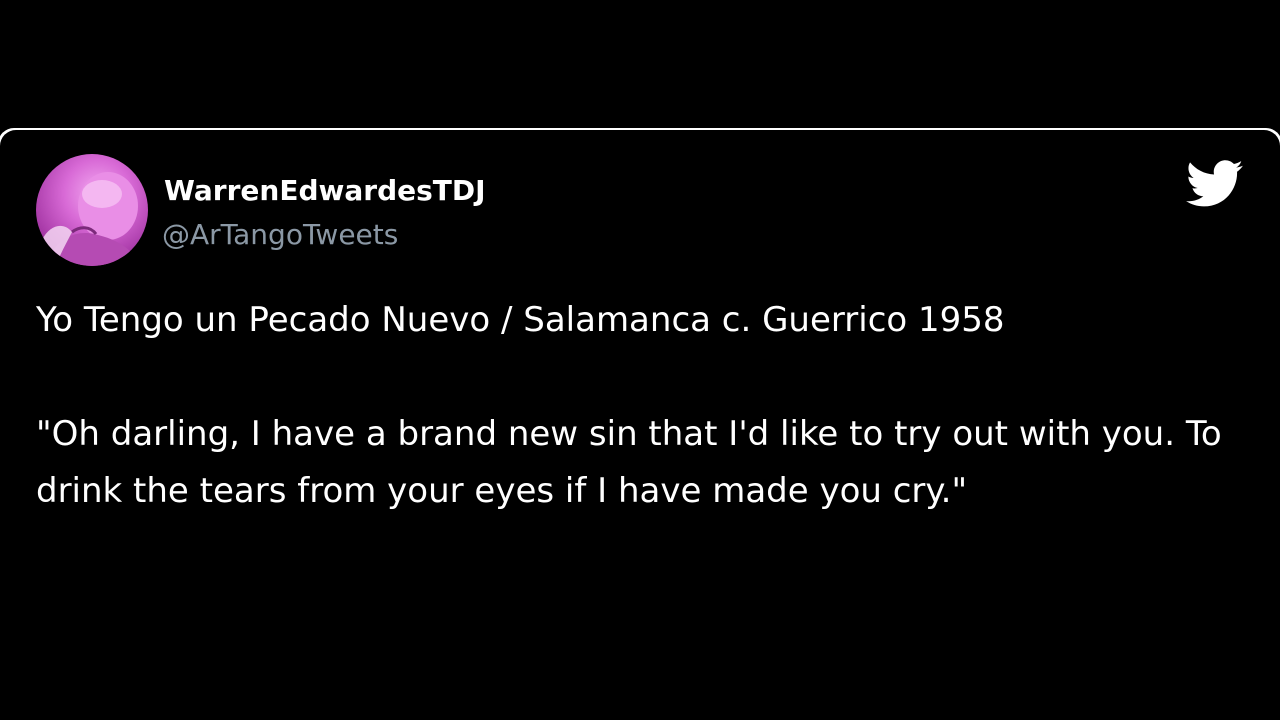  What do you see at coordinates (280, 234) in the screenshot?
I see `user-handle: @ArTangoTweets` at bounding box center [280, 234].